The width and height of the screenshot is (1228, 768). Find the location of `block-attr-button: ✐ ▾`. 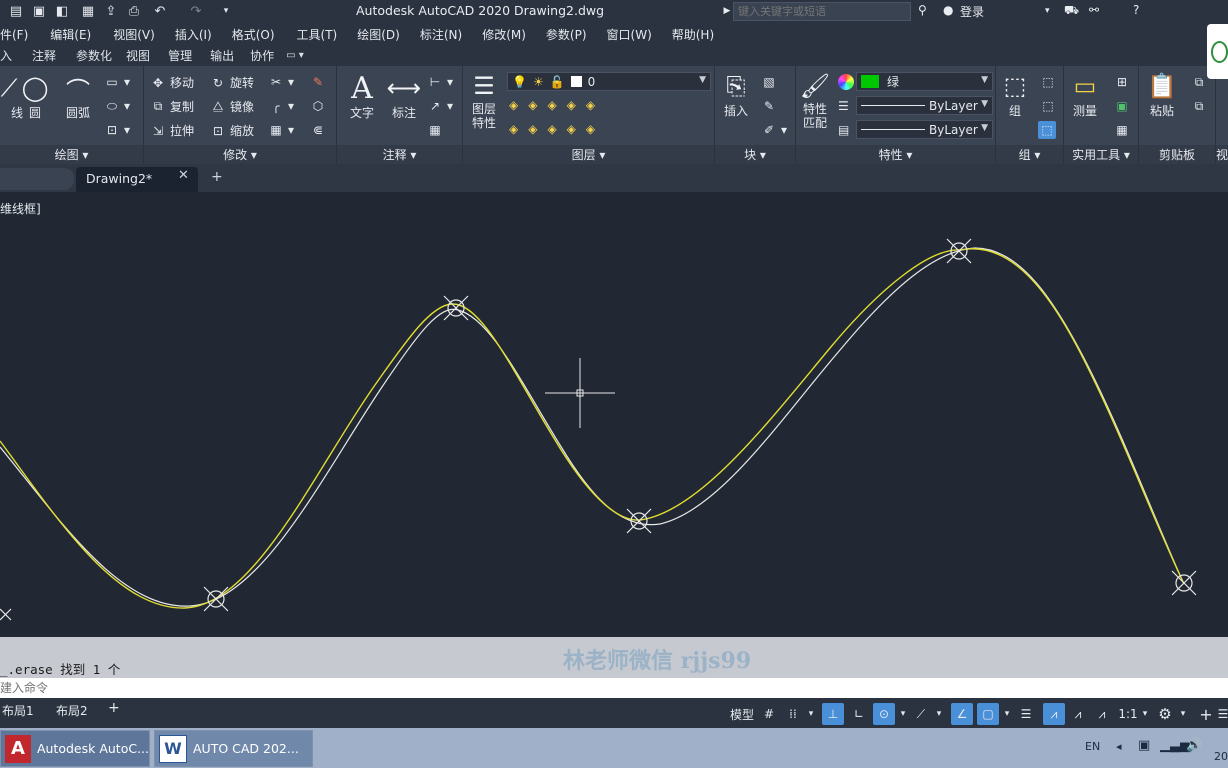

block-attr-button: ✐ ▾ is located at coordinates (774, 130).